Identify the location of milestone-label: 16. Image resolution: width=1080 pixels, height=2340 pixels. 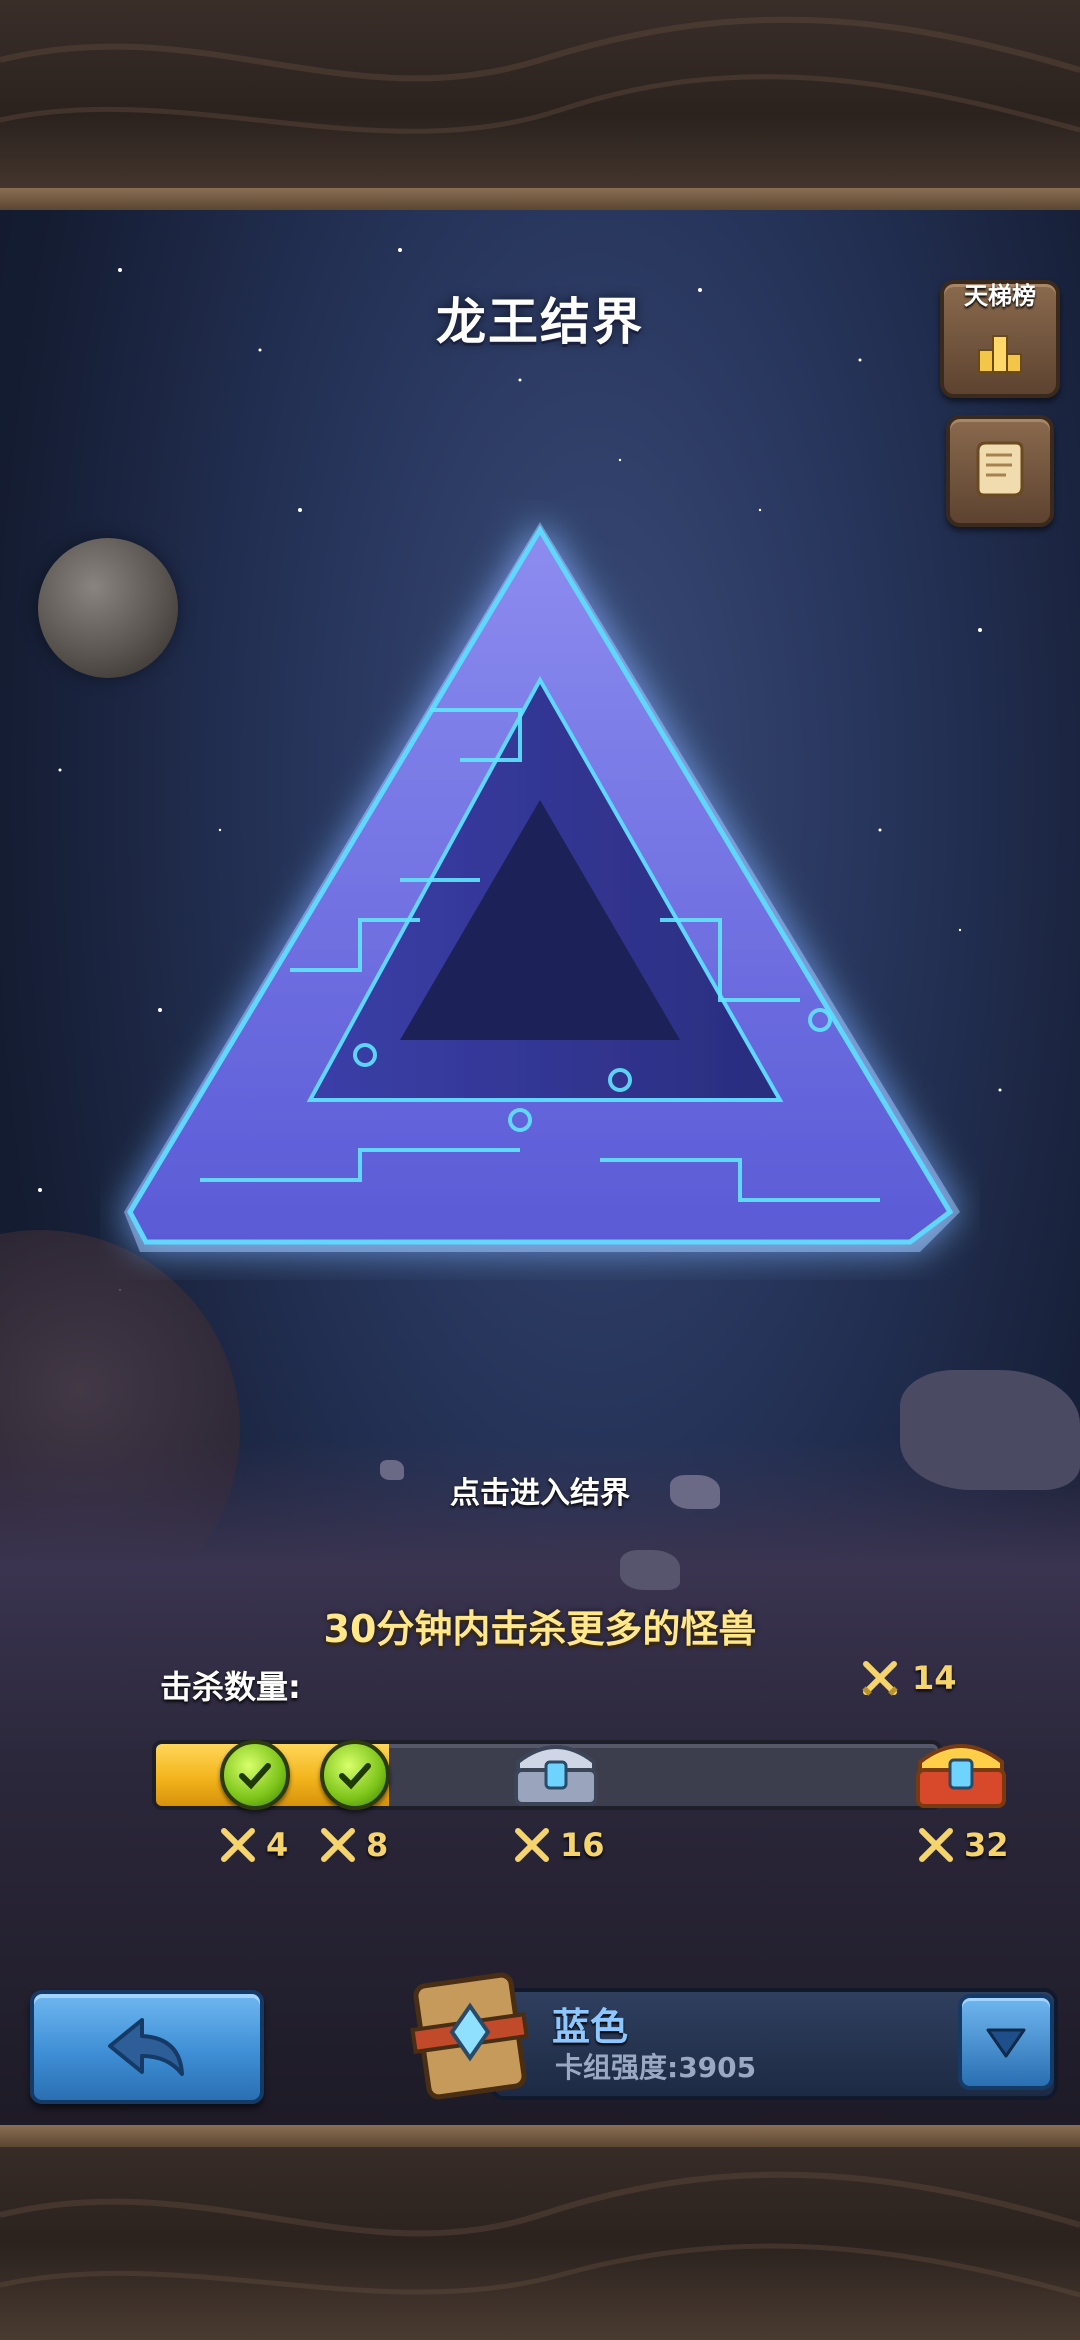
(558, 1845).